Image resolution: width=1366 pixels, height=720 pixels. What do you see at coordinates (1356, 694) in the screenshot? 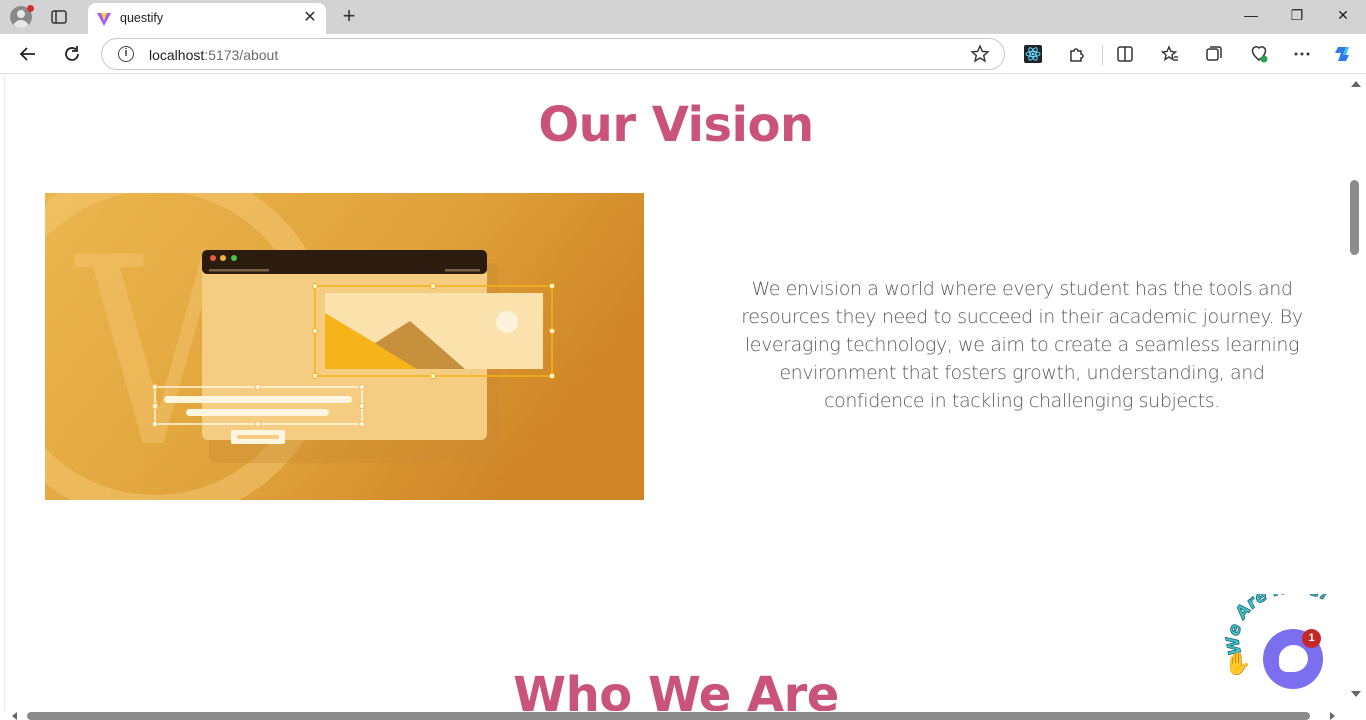
I see `scroll-down-arrow-icon` at bounding box center [1356, 694].